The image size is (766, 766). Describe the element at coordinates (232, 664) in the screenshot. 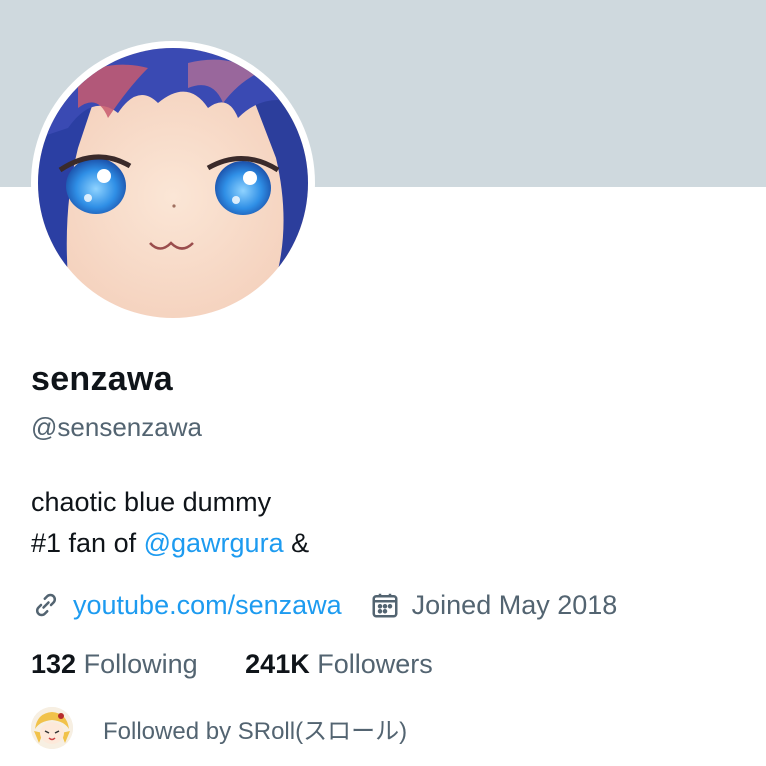

I see `profile-stats: 132 Following 241K Followers` at that location.